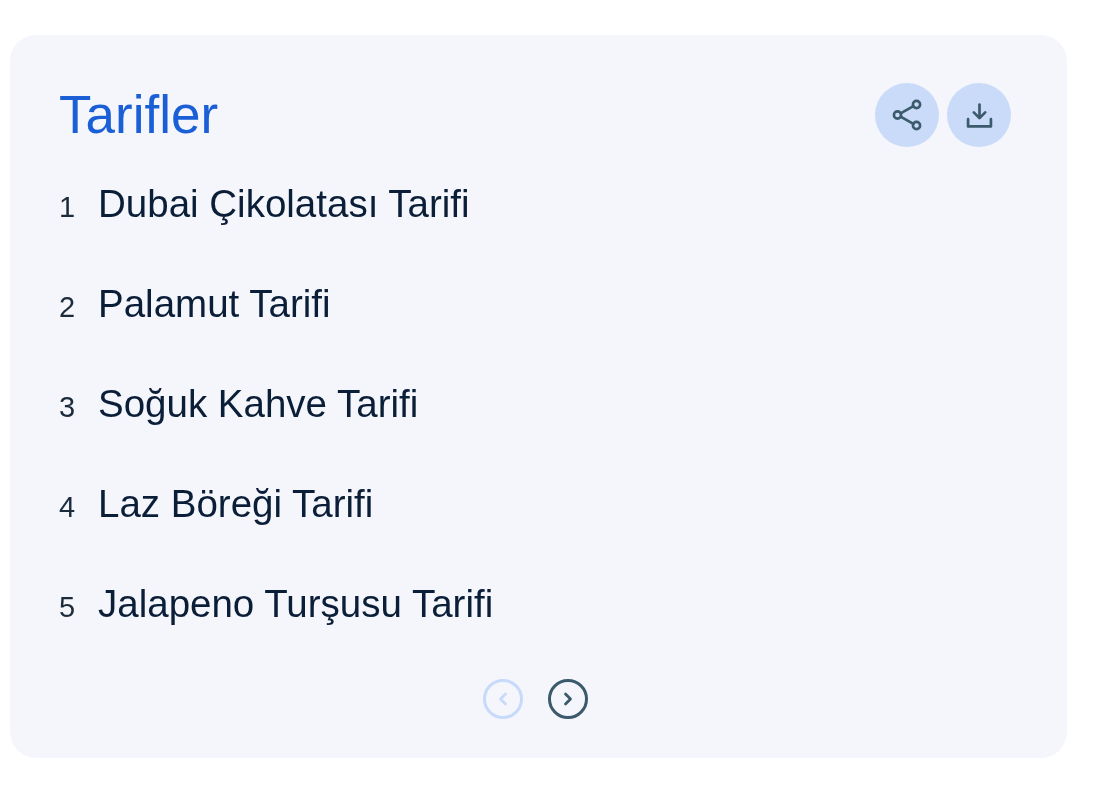 This screenshot has height=794, width=1098. What do you see at coordinates (68, 507) in the screenshot?
I see `item-number: 4` at bounding box center [68, 507].